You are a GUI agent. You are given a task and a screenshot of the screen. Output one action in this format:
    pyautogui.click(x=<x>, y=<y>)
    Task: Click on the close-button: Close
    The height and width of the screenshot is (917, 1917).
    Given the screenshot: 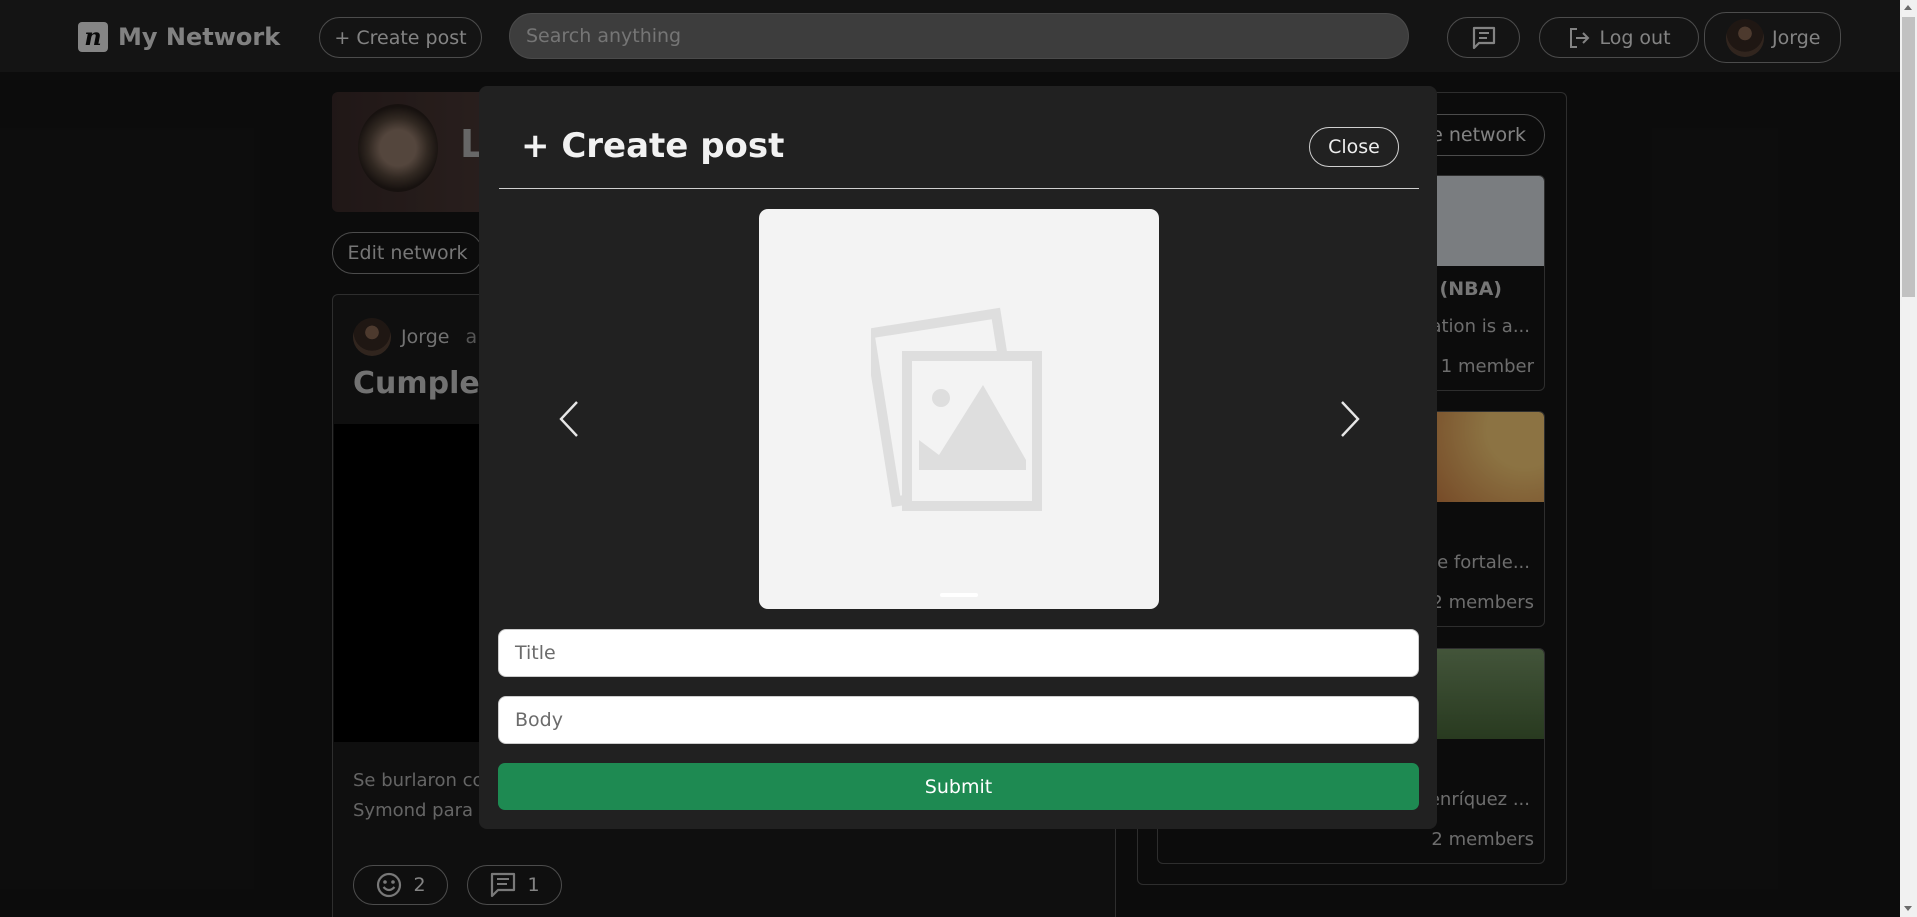 What is the action you would take?
    pyautogui.click(x=1354, y=147)
    